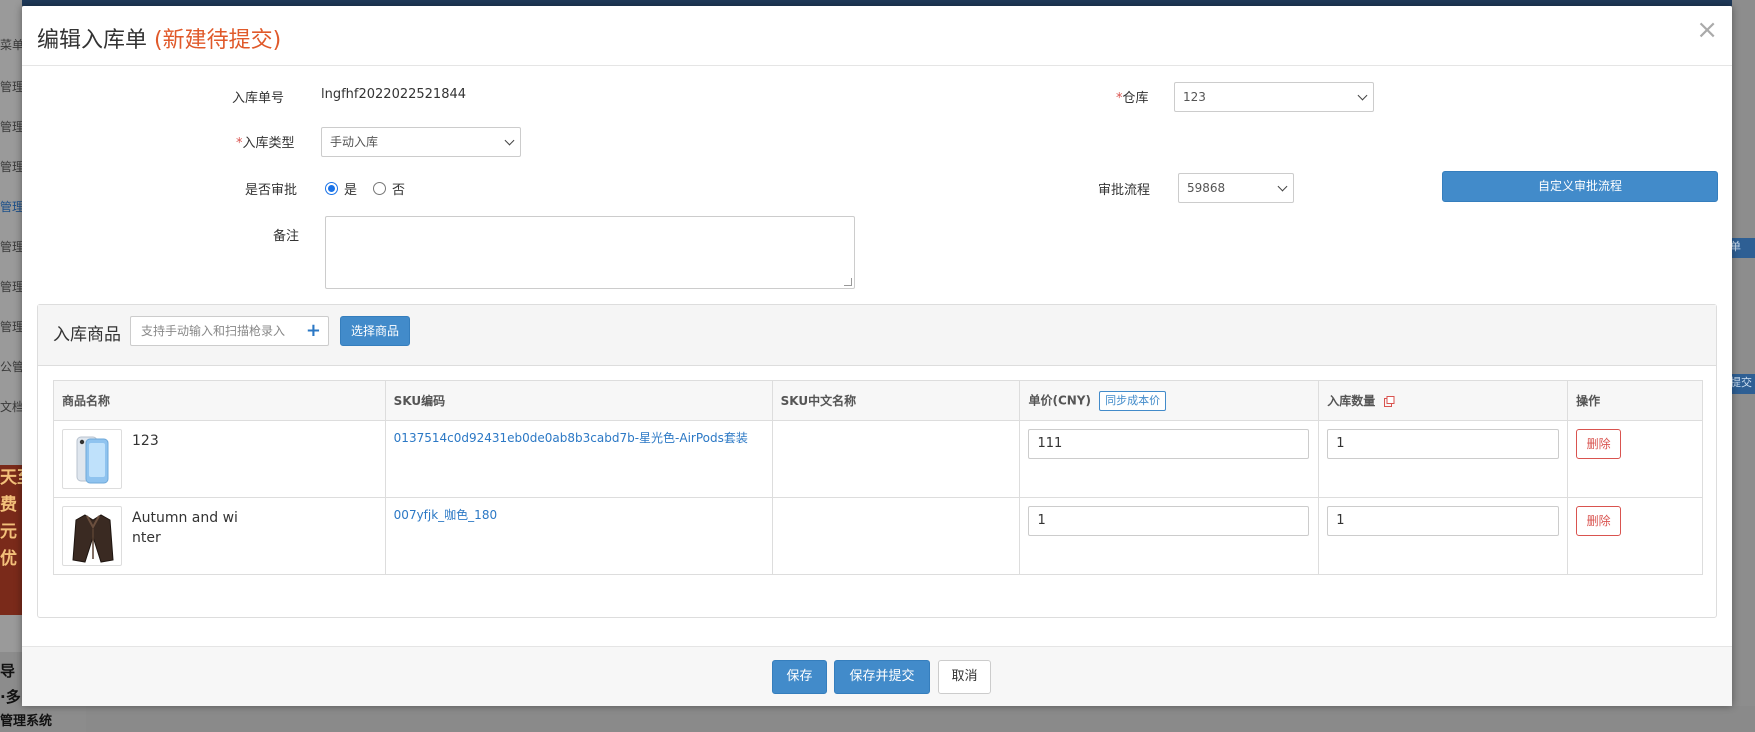 The height and width of the screenshot is (732, 1755). I want to click on background-brand-line: ·多, so click(10, 697).